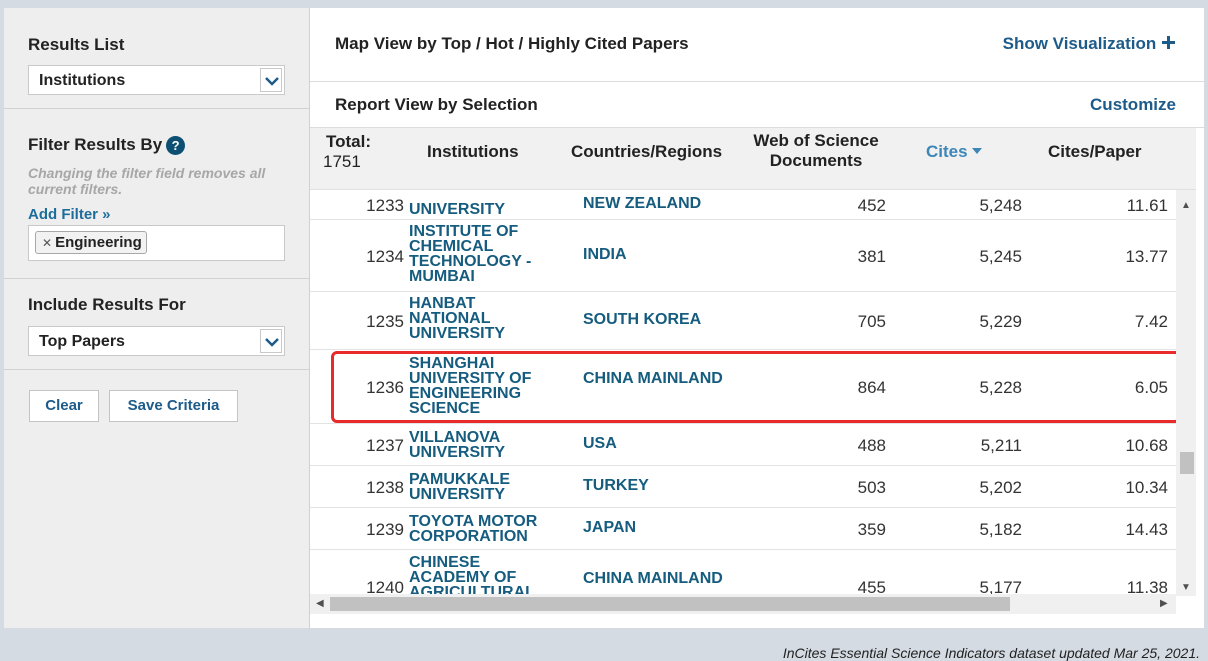 This screenshot has height=661, width=1208. What do you see at coordinates (1146, 256) in the screenshot?
I see `row-cites-per-paper: 13.77` at bounding box center [1146, 256].